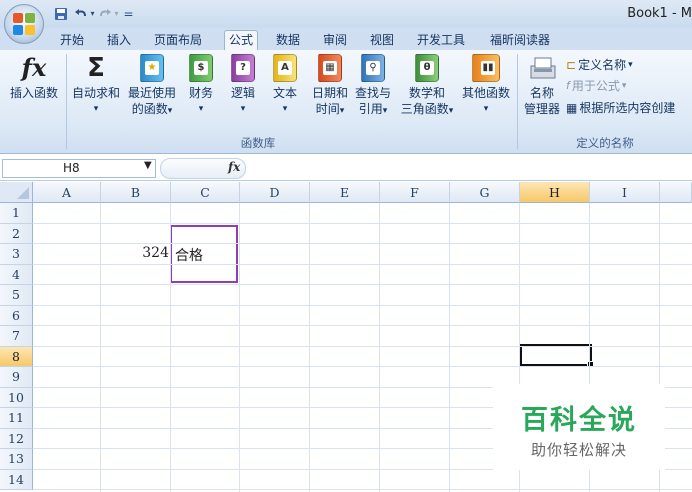 Image resolution: width=692 pixels, height=492 pixels. I want to click on column-header: G, so click(485, 192).